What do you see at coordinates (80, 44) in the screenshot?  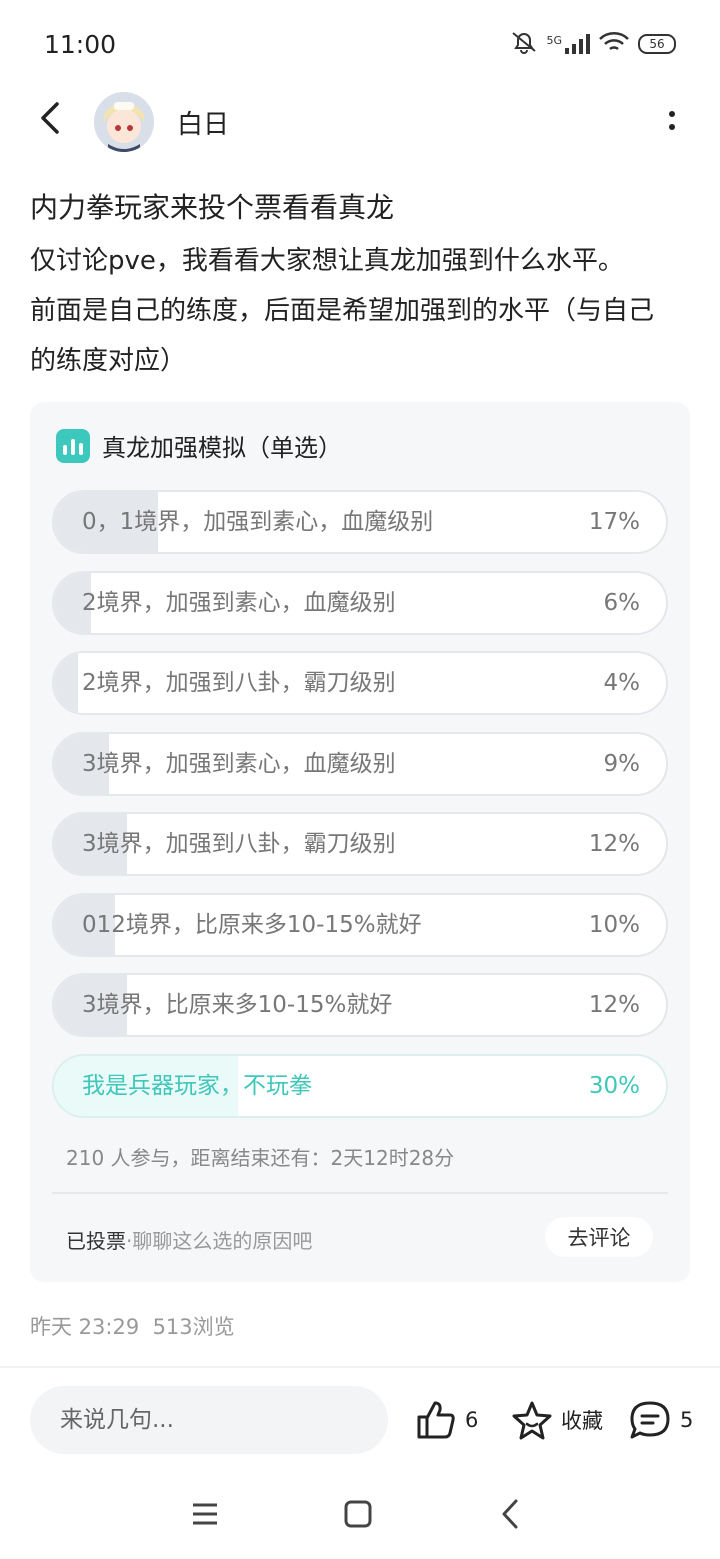 I see `status-time: 11:00` at bounding box center [80, 44].